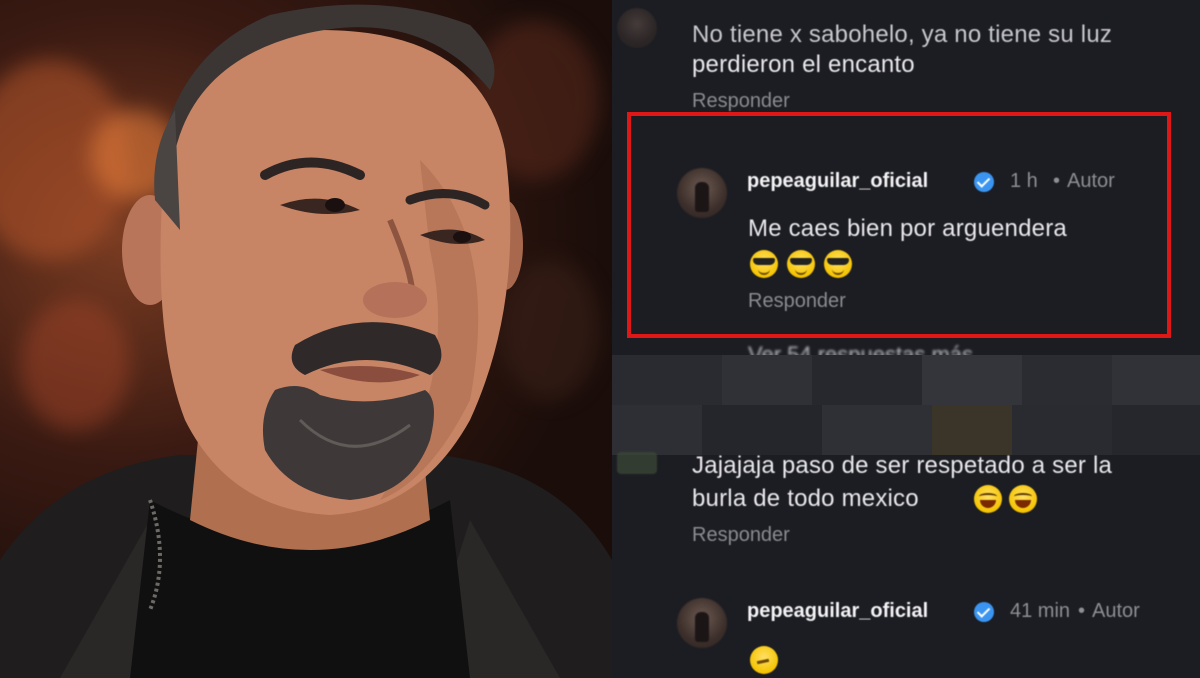 The width and height of the screenshot is (1200, 678). What do you see at coordinates (805, 498) in the screenshot?
I see `comment-text-line2: burla de todo mexico` at bounding box center [805, 498].